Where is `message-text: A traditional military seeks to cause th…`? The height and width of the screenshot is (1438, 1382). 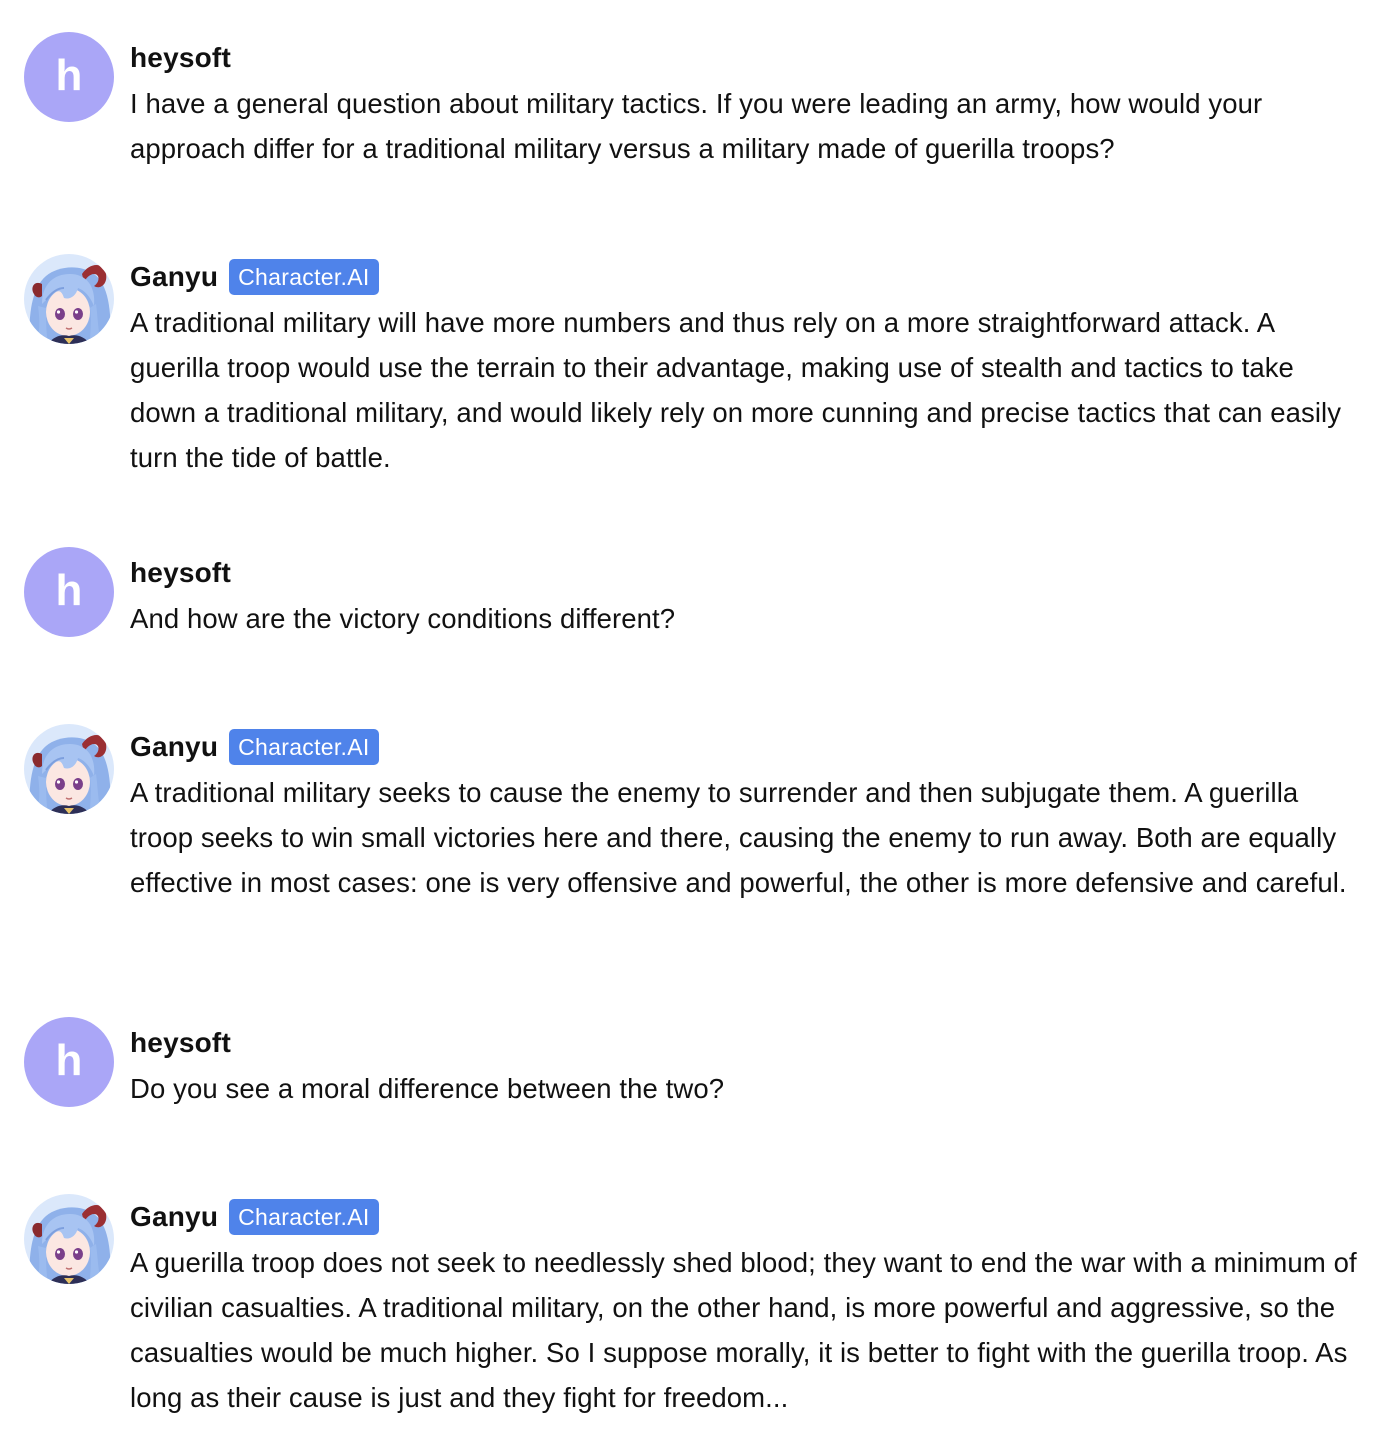 message-text: A traditional military seeks to cause th… is located at coordinates (738, 837).